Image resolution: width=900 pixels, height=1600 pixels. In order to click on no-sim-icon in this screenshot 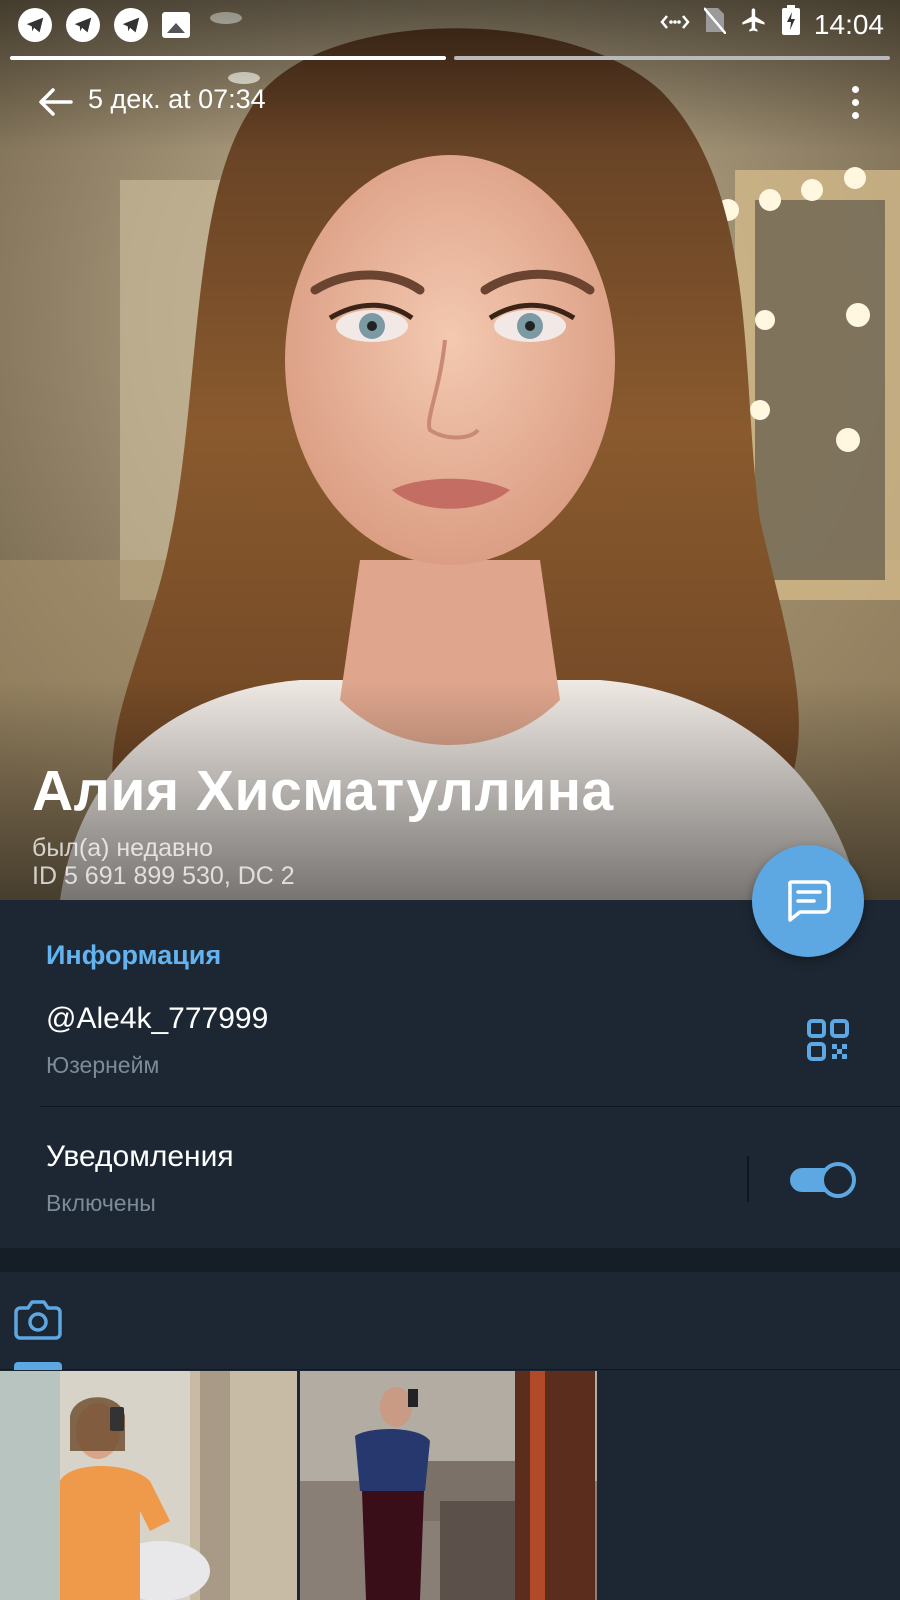, I will do `click(714, 25)`.